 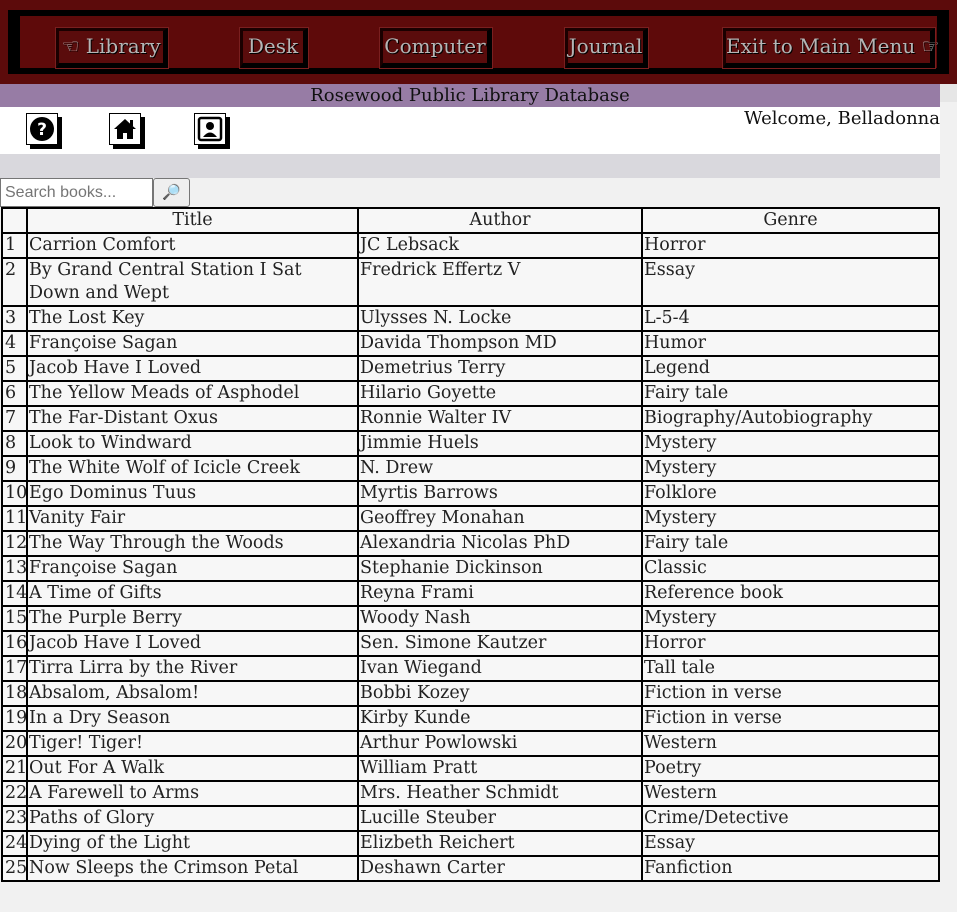 I want to click on book-author-cell: Reyna Frami, so click(x=500, y=593).